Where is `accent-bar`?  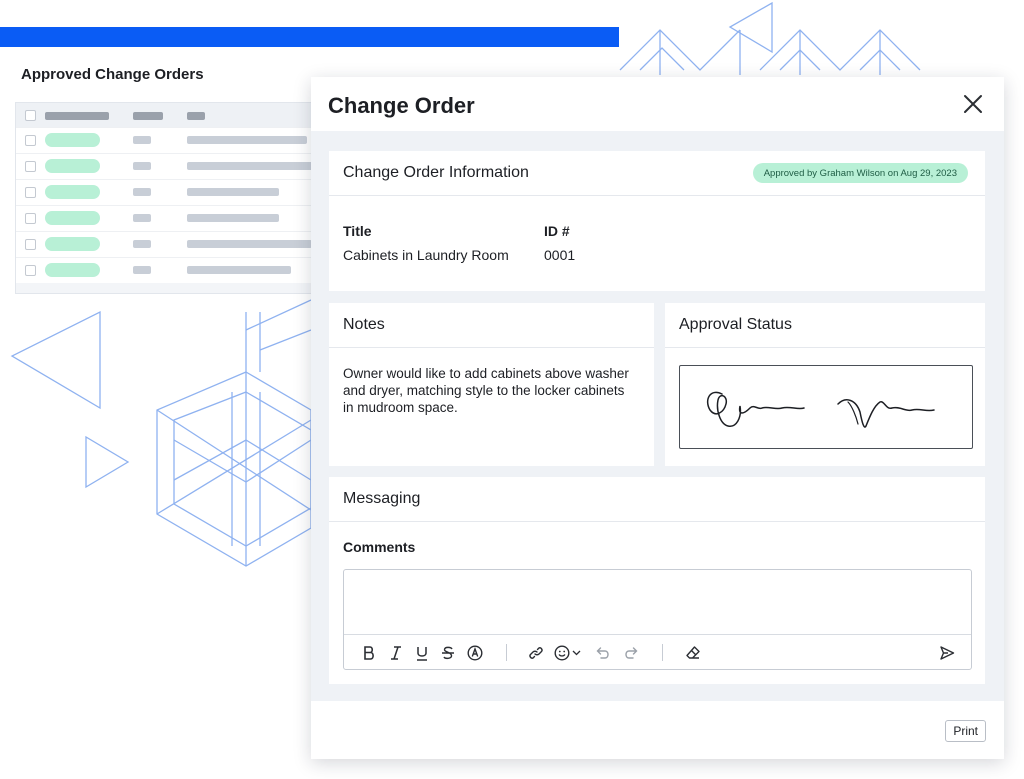
accent-bar is located at coordinates (309, 37).